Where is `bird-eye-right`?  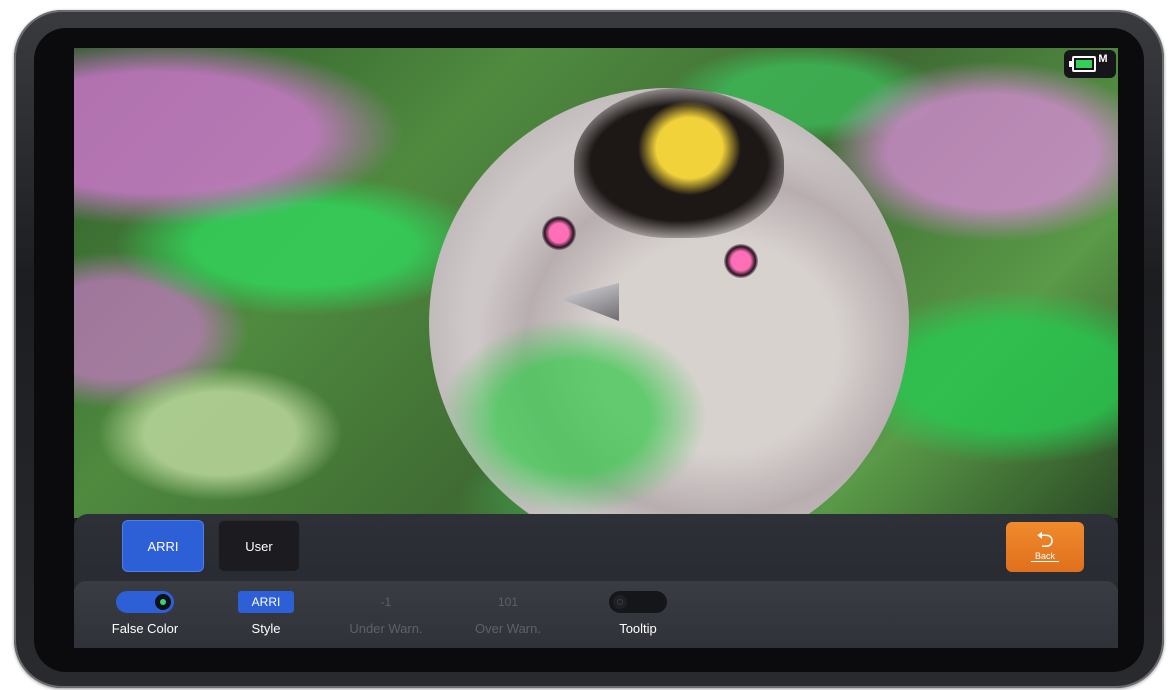 bird-eye-right is located at coordinates (741, 261).